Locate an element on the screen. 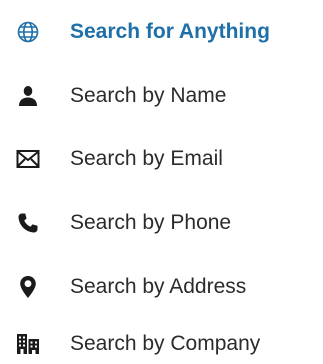  menu-item-search-company: Search by Company is located at coordinates (161, 344).